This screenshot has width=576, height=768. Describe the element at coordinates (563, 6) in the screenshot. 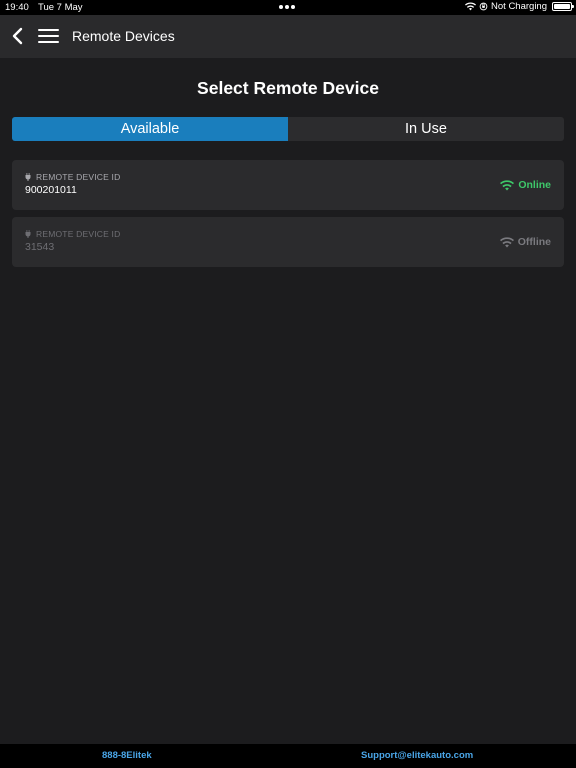

I see `battery-icon` at that location.